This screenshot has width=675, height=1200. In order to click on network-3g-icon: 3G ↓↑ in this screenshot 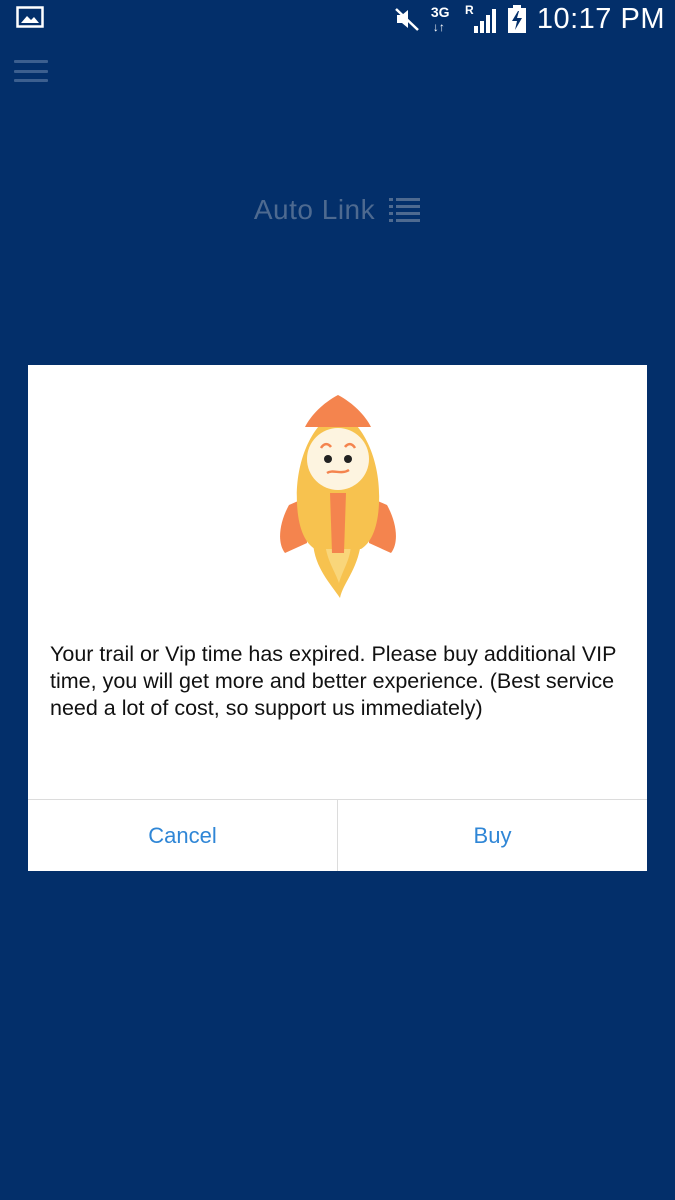, I will do `click(440, 19)`.